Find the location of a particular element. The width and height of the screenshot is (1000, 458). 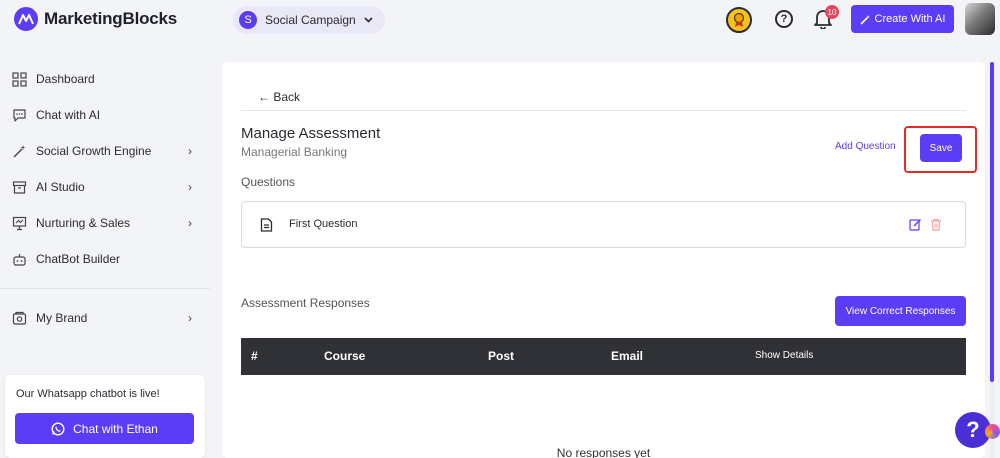

sidebar-item-label: My Brand is located at coordinates (62, 318).